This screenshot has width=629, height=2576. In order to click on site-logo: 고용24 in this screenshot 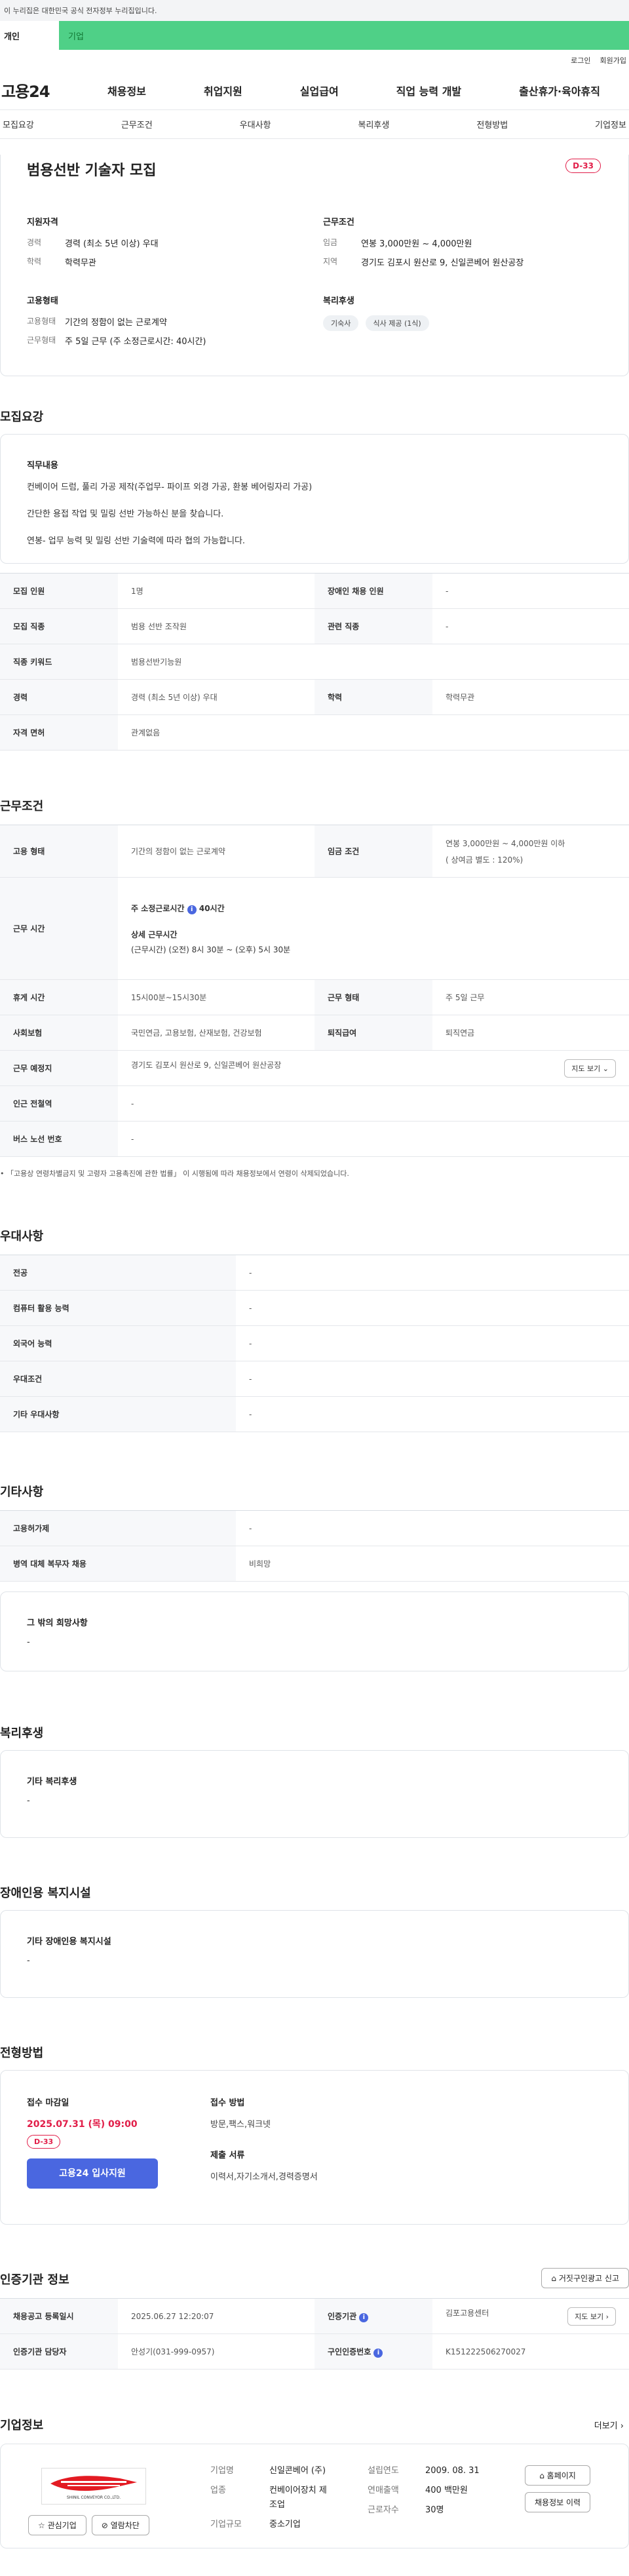, I will do `click(39, 90)`.